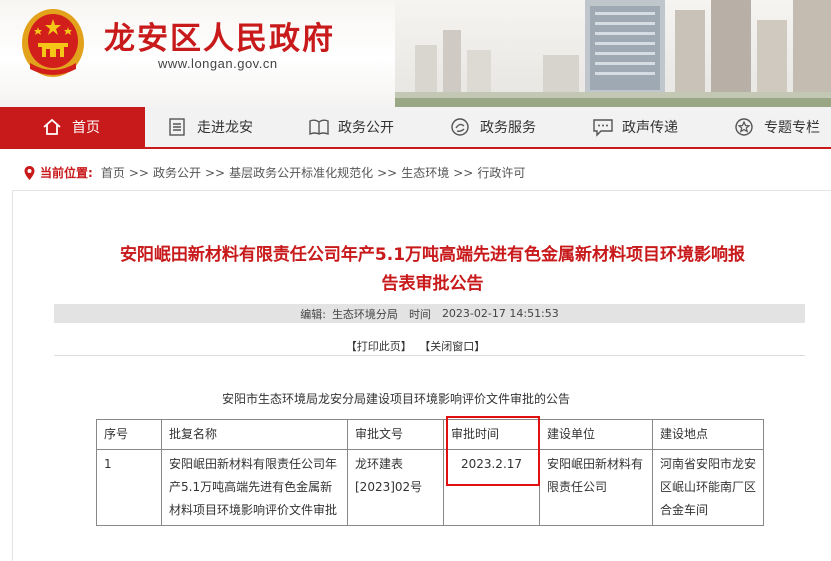 This screenshot has height=561, width=831. Describe the element at coordinates (113, 172) in the screenshot. I see `breadcrumb-link-home: 首页` at that location.